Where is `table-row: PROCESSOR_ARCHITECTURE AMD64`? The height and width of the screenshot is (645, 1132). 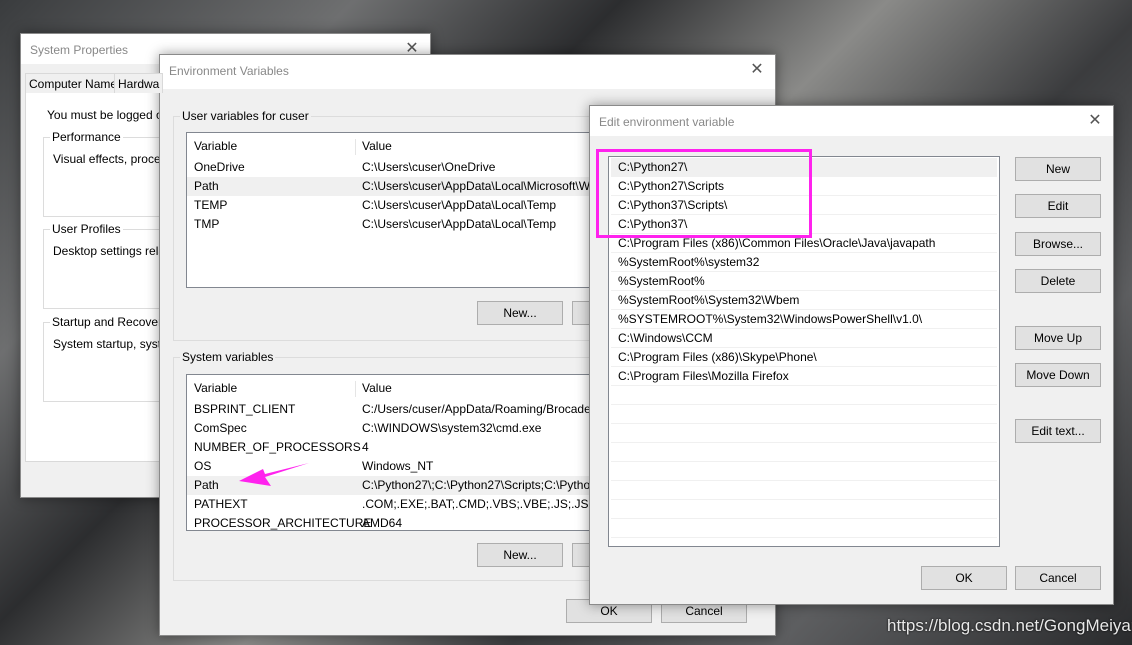
table-row: PROCESSOR_ARCHITECTURE AMD64 is located at coordinates (396, 522).